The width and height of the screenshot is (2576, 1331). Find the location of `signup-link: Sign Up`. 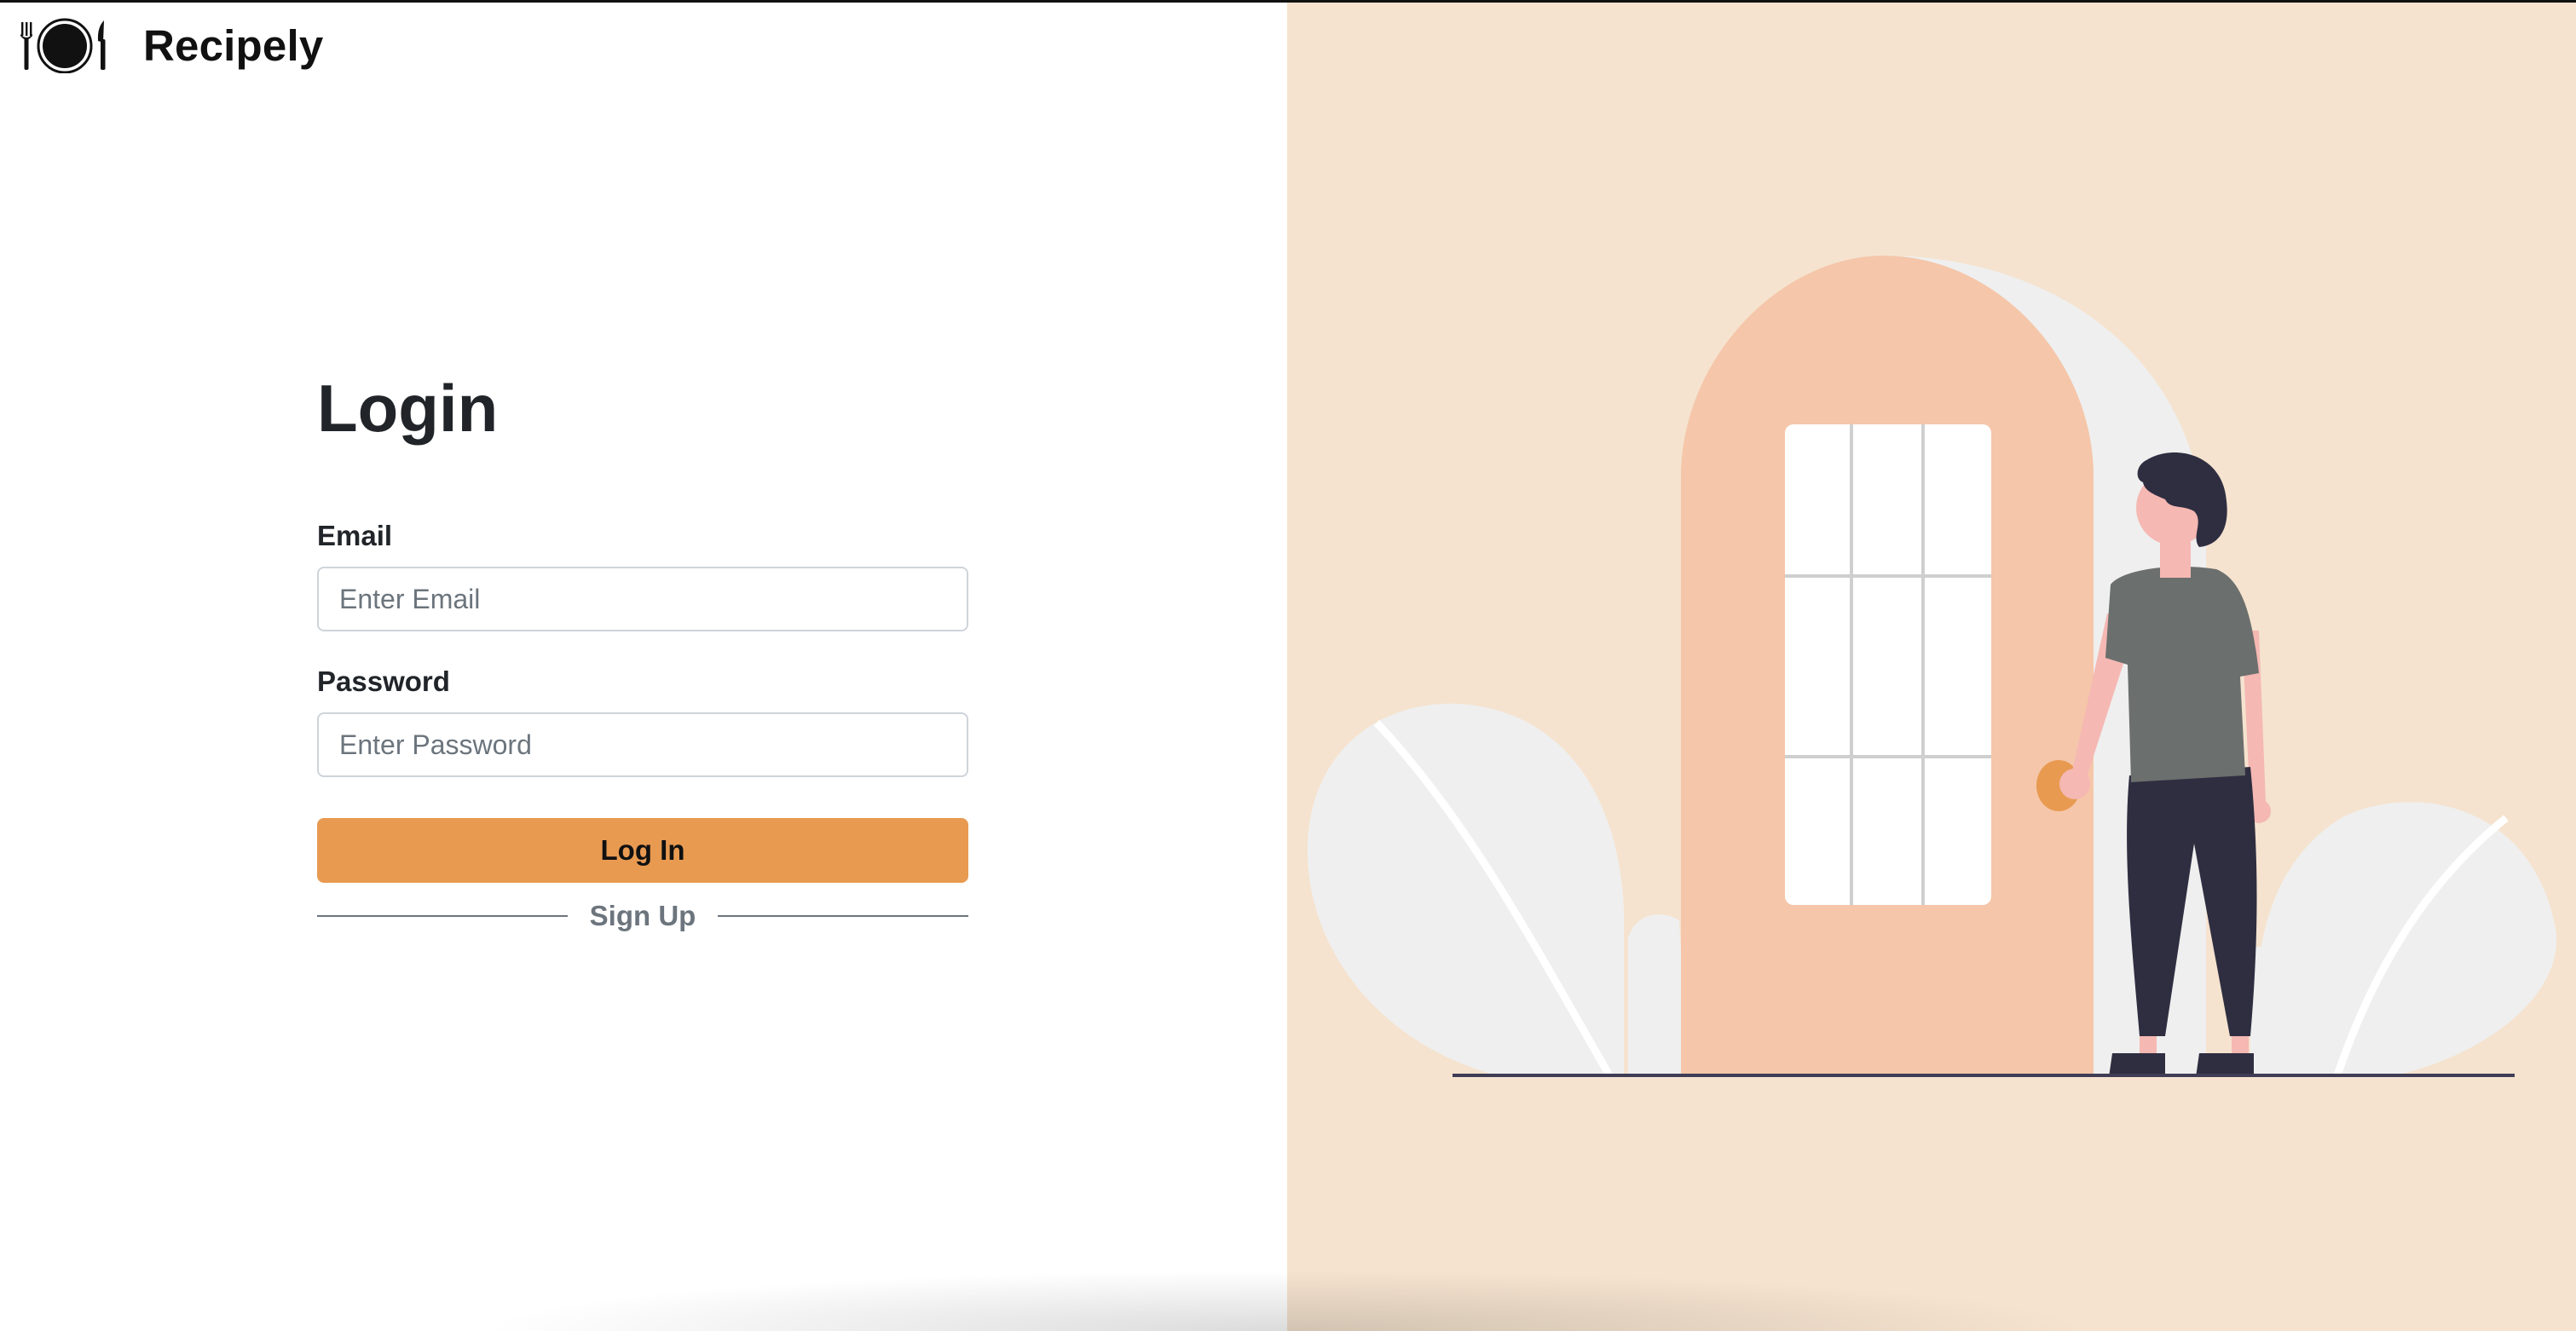

signup-link: Sign Up is located at coordinates (643, 916).